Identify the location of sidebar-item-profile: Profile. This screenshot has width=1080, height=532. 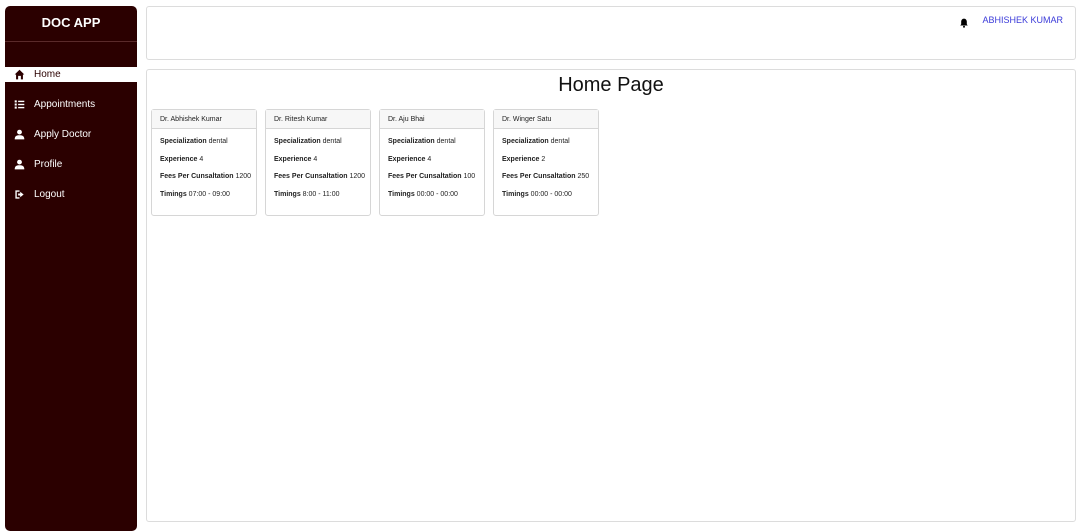
(71, 164).